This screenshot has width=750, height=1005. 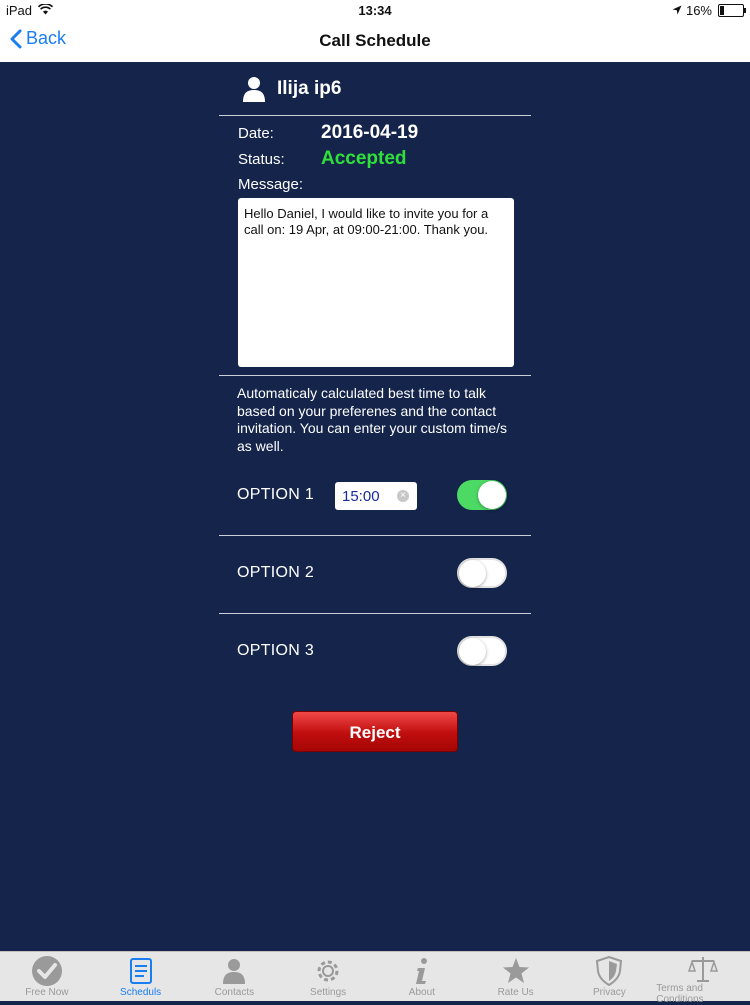 What do you see at coordinates (328, 971) in the screenshot?
I see `gear-icon` at bounding box center [328, 971].